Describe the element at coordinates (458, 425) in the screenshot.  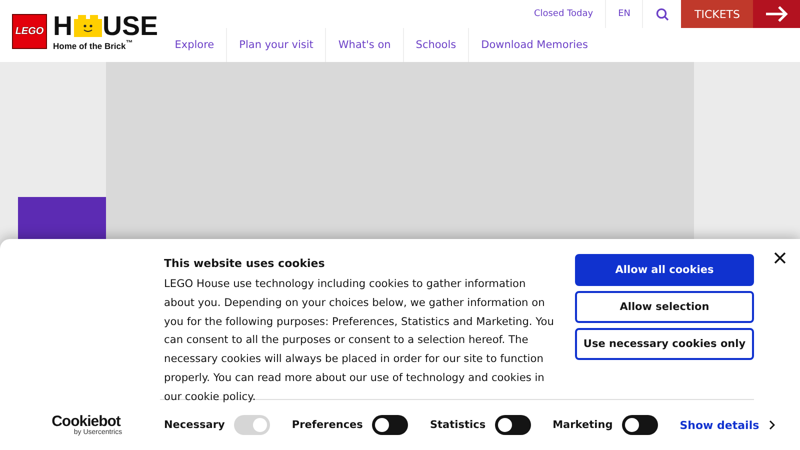
I see `toggle-label: Statistics` at that location.